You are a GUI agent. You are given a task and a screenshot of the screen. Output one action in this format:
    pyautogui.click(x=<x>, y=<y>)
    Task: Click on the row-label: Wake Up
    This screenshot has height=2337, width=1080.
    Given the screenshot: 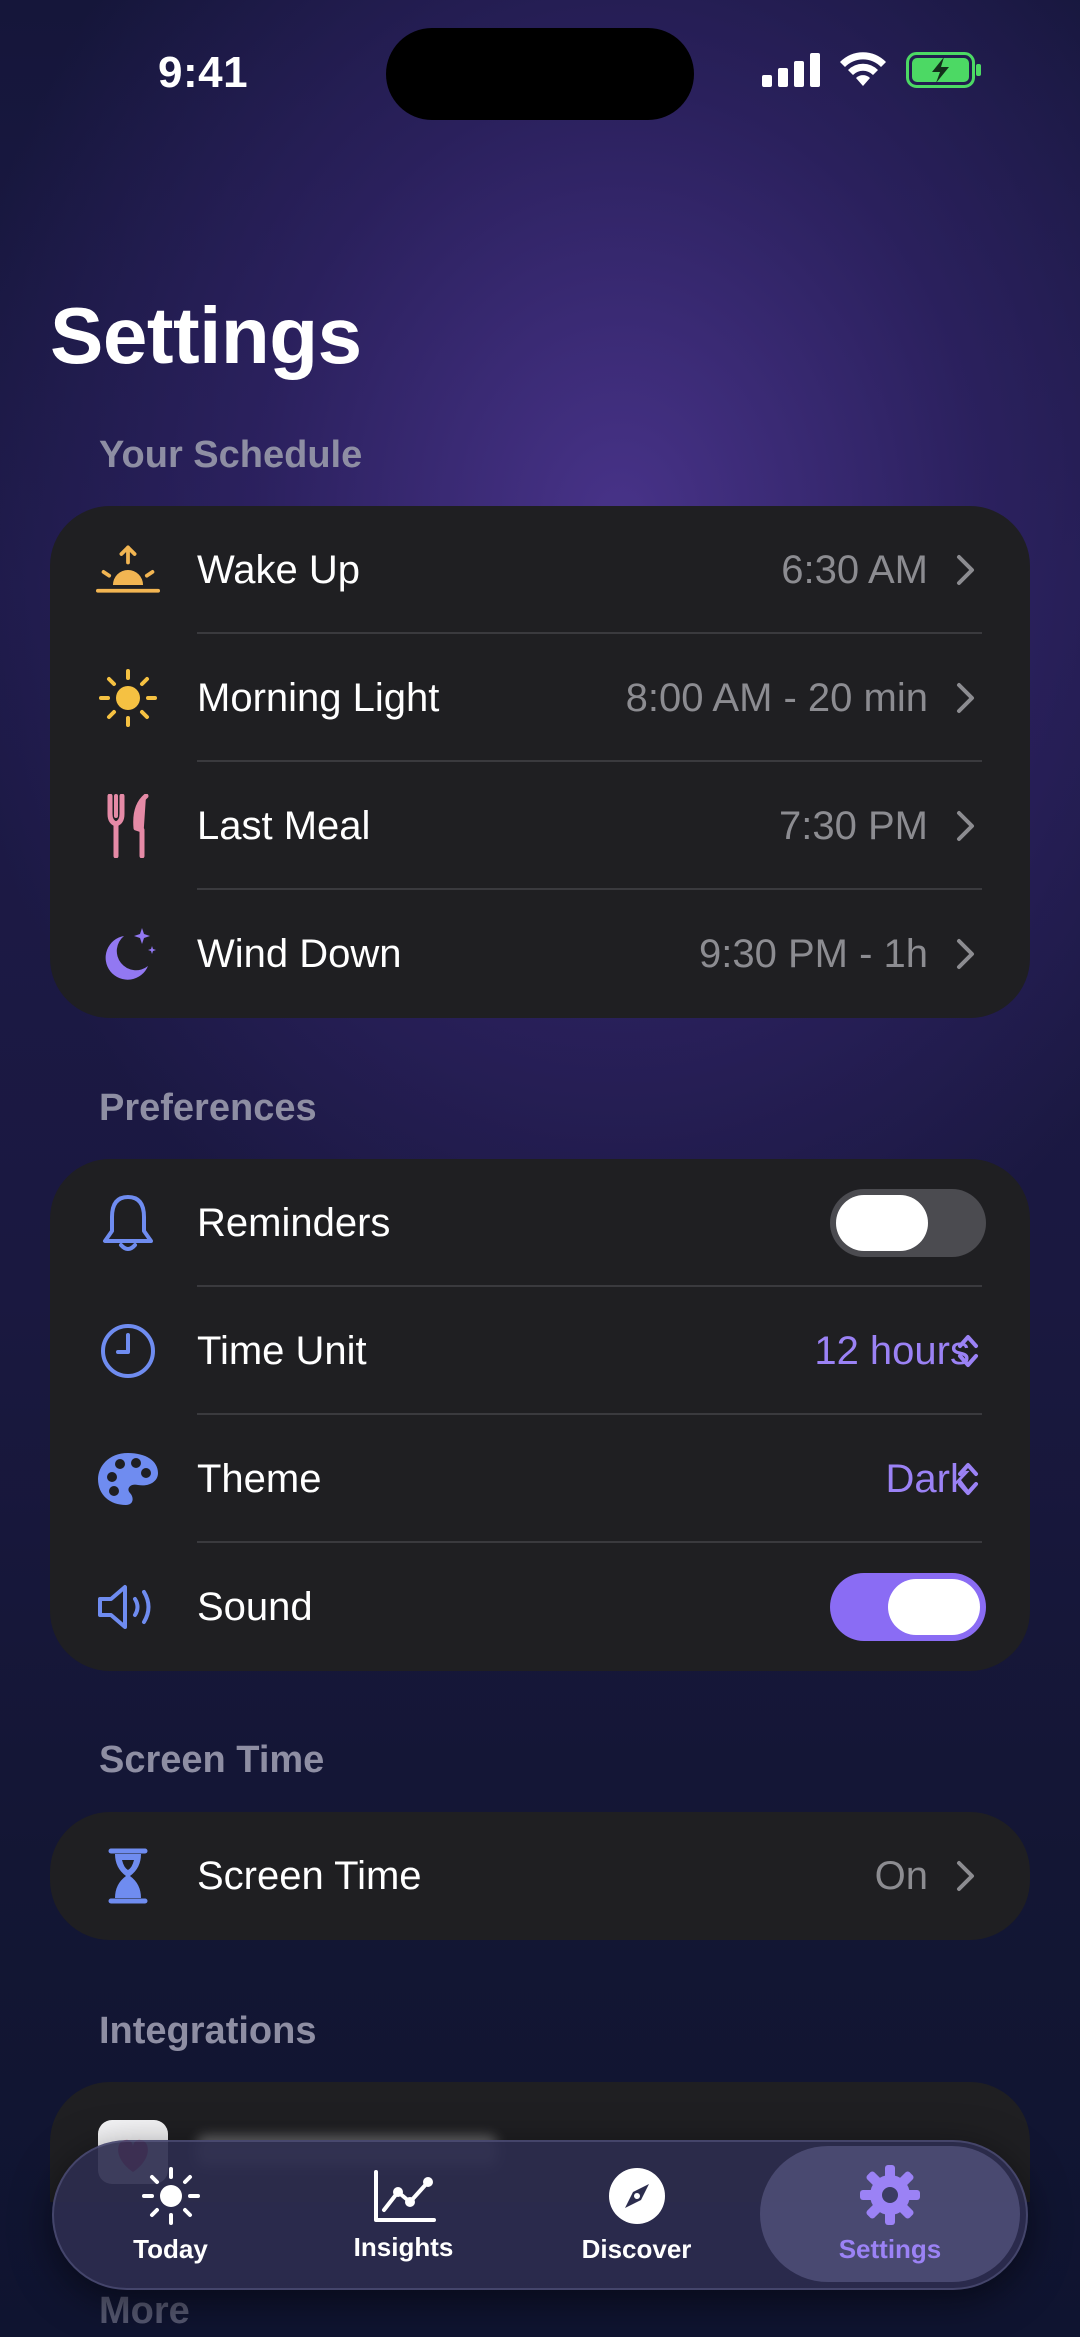 What is the action you would take?
    pyautogui.click(x=279, y=569)
    